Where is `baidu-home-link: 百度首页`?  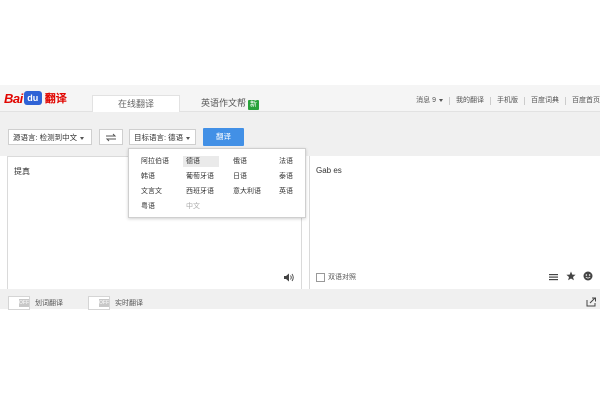
baidu-home-link: 百度首页 is located at coordinates (583, 101).